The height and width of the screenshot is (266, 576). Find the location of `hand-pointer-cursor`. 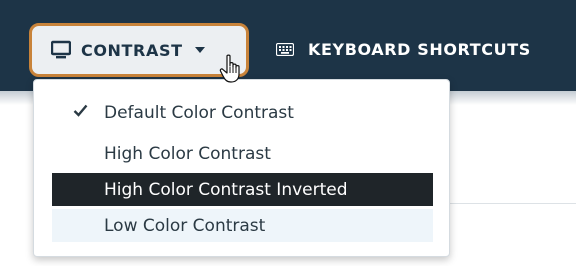

hand-pointer-cursor is located at coordinates (229, 68).